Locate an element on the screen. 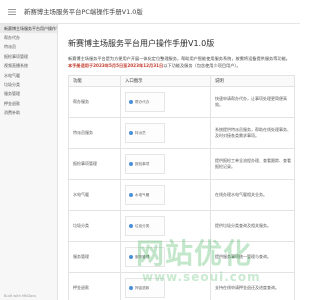 This screenshot has height=300, width=320. entry-thumbnail: 水电气暖 is located at coordinates (145, 195).